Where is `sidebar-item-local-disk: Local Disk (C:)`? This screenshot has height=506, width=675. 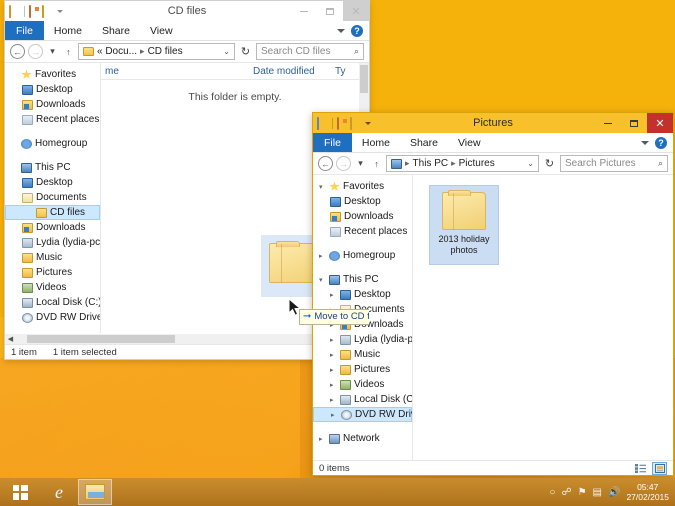 sidebar-item-local-disk: Local Disk (C:) is located at coordinates (52, 302).